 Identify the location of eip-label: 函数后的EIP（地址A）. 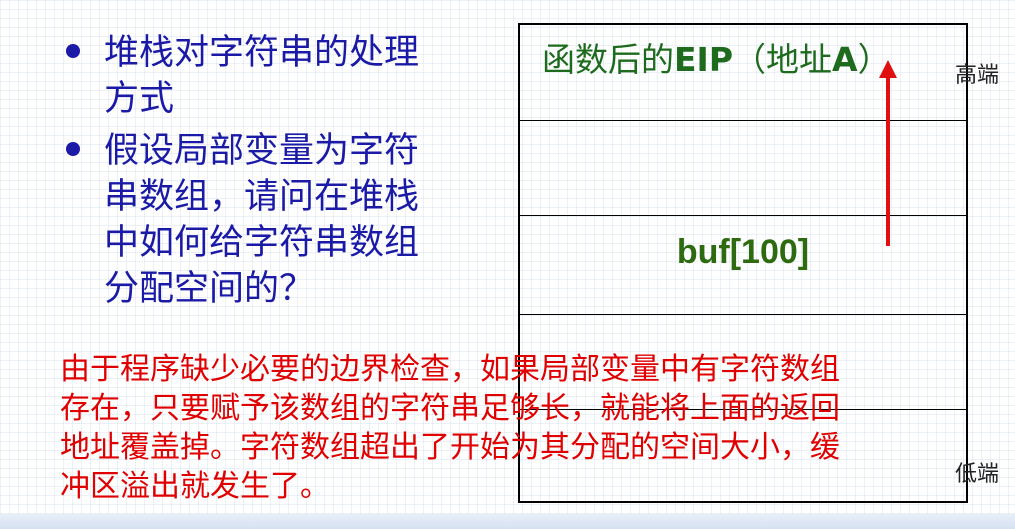
(716, 59).